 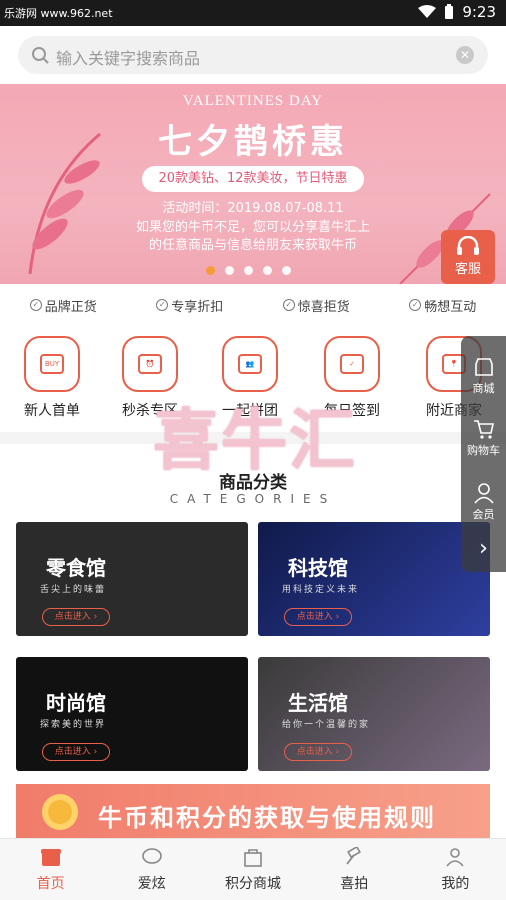 What do you see at coordinates (374, 579) in the screenshot?
I see `tile-tech: 科技馆 用科技定义未来 点击进入 ›` at bounding box center [374, 579].